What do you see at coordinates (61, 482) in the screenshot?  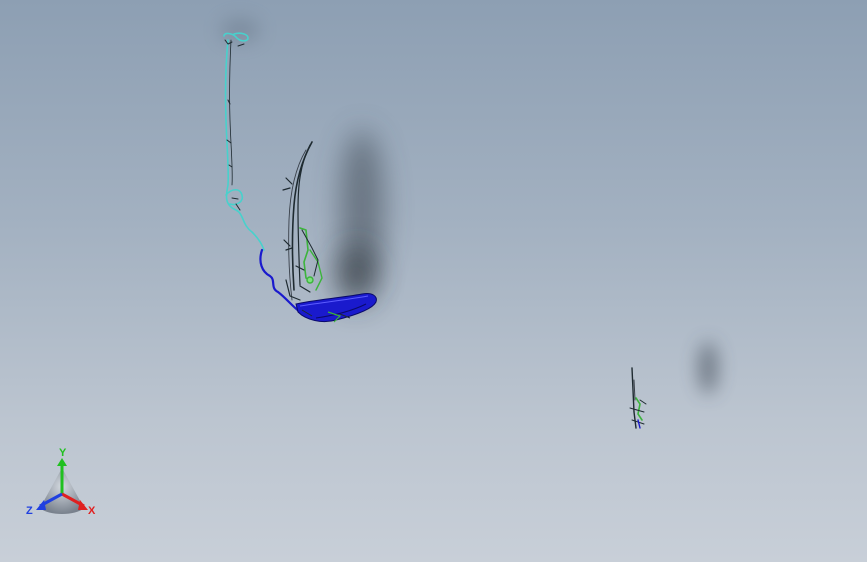 I see `triad-graphic: Y X Z` at bounding box center [61, 482].